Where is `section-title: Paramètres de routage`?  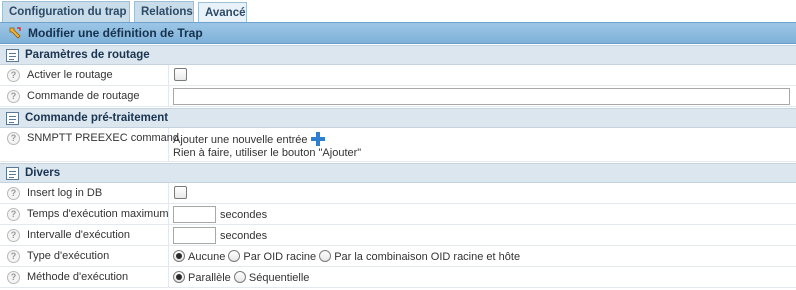 section-title: Paramètres de routage is located at coordinates (87, 55).